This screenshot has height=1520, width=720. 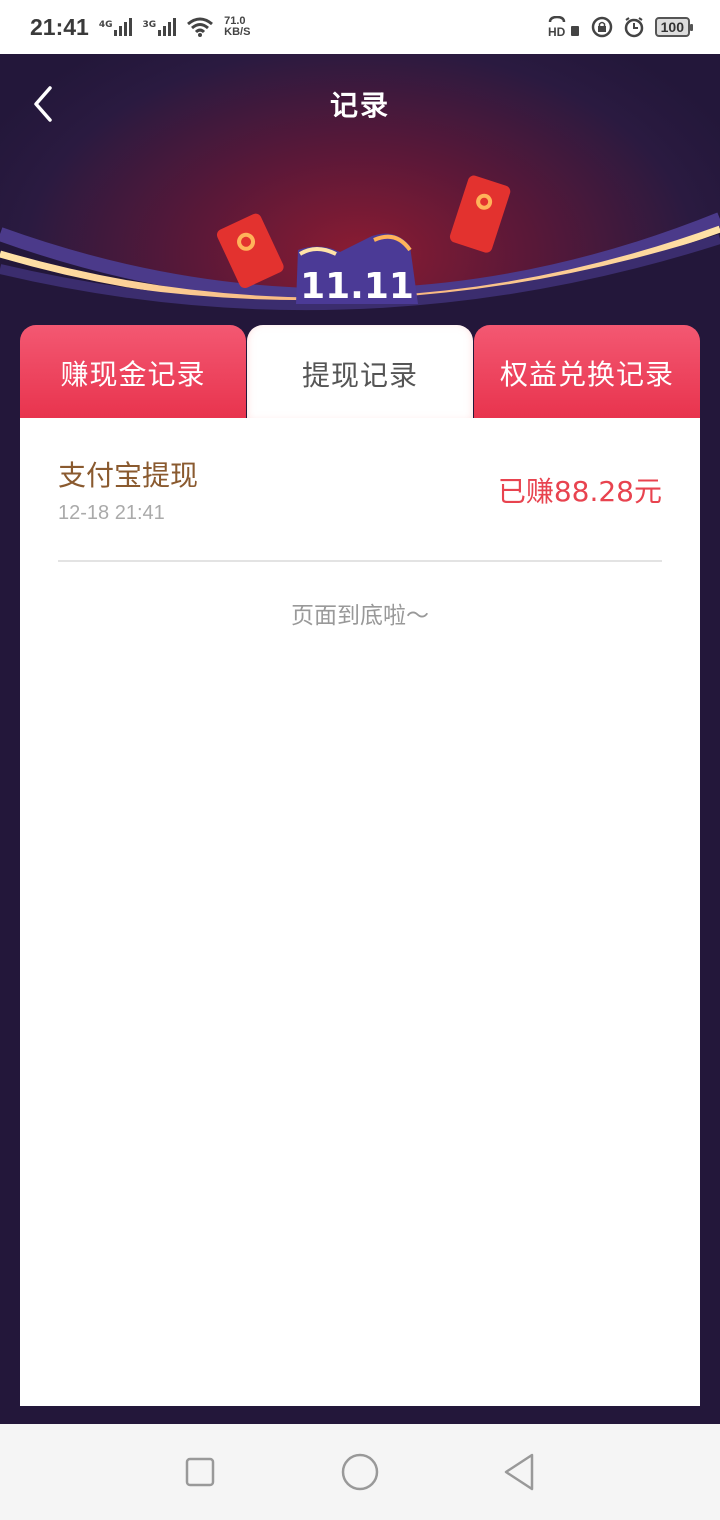 I want to click on square-icon, so click(x=200, y=1472).